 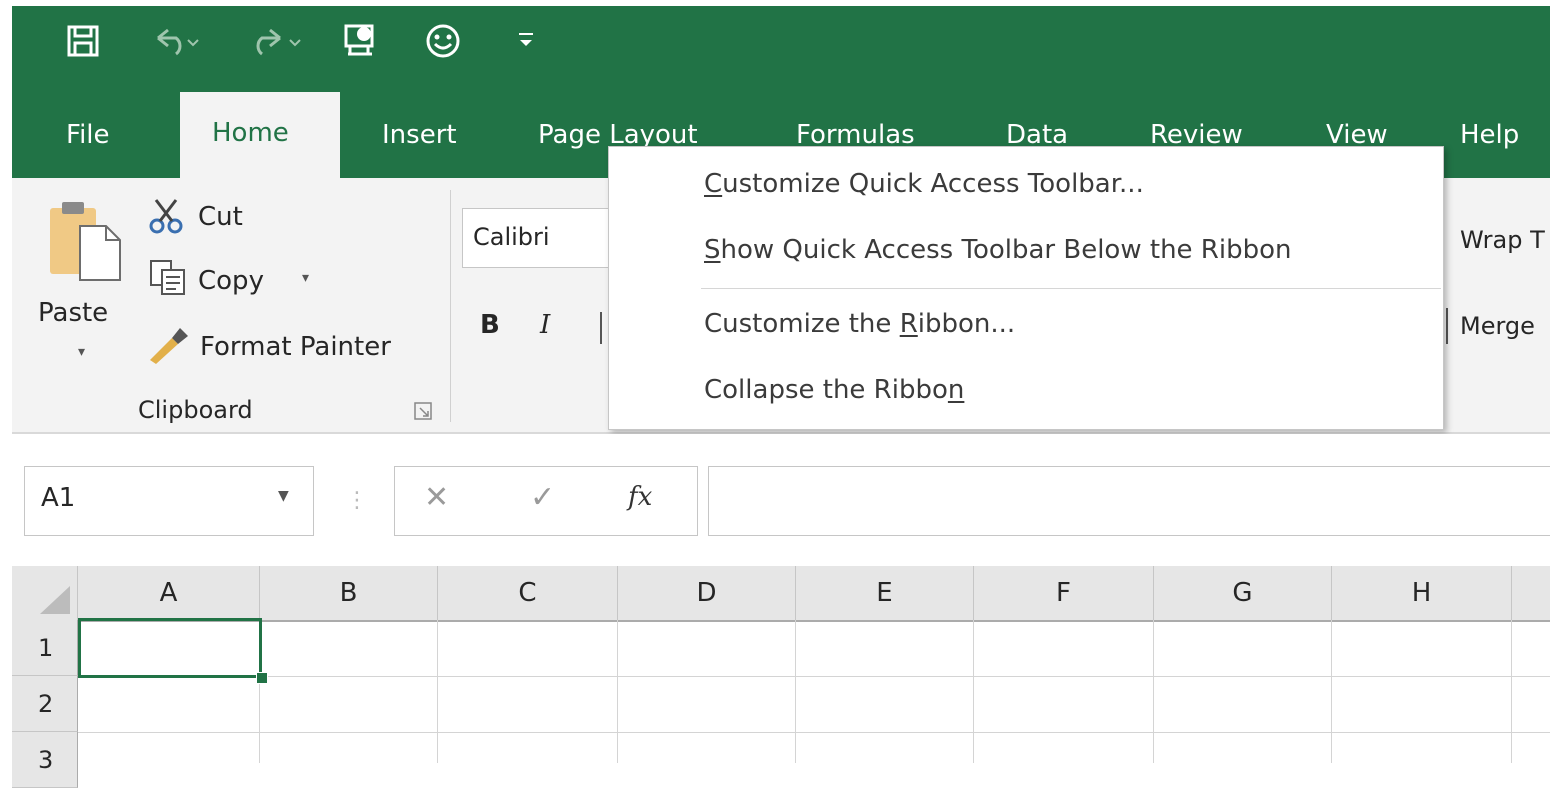 I want to click on copy-button: Copy, so click(x=231, y=281).